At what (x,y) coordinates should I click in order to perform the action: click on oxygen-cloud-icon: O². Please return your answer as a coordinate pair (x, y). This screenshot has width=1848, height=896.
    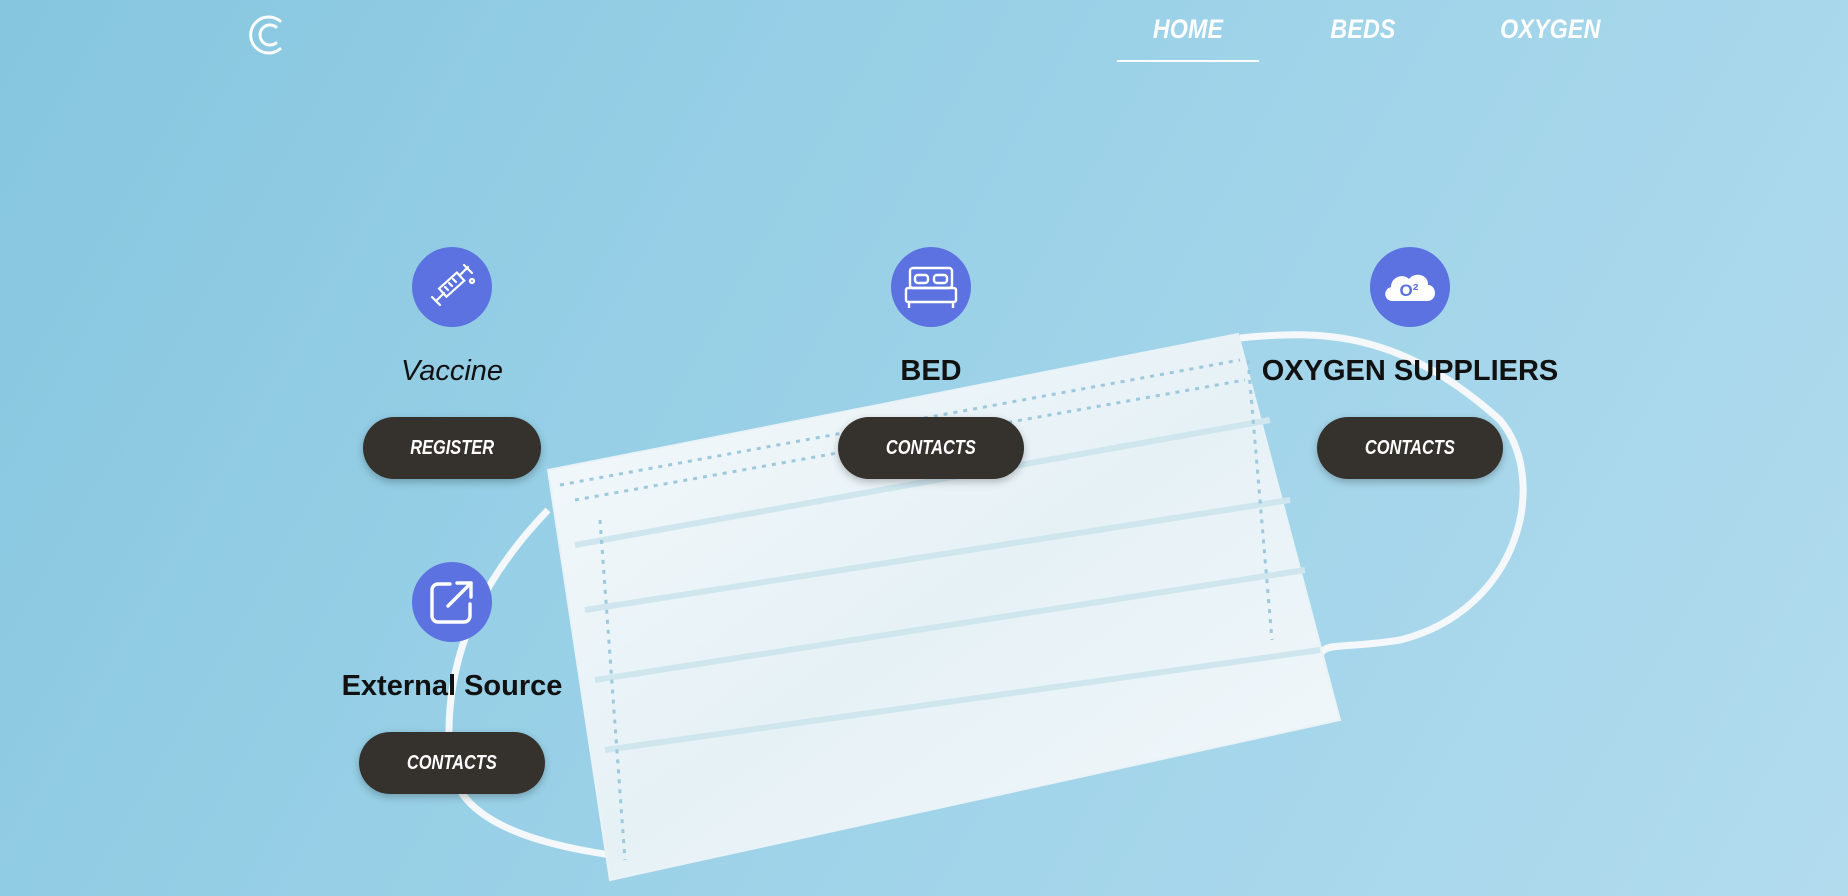
    Looking at the image, I should click on (1410, 287).